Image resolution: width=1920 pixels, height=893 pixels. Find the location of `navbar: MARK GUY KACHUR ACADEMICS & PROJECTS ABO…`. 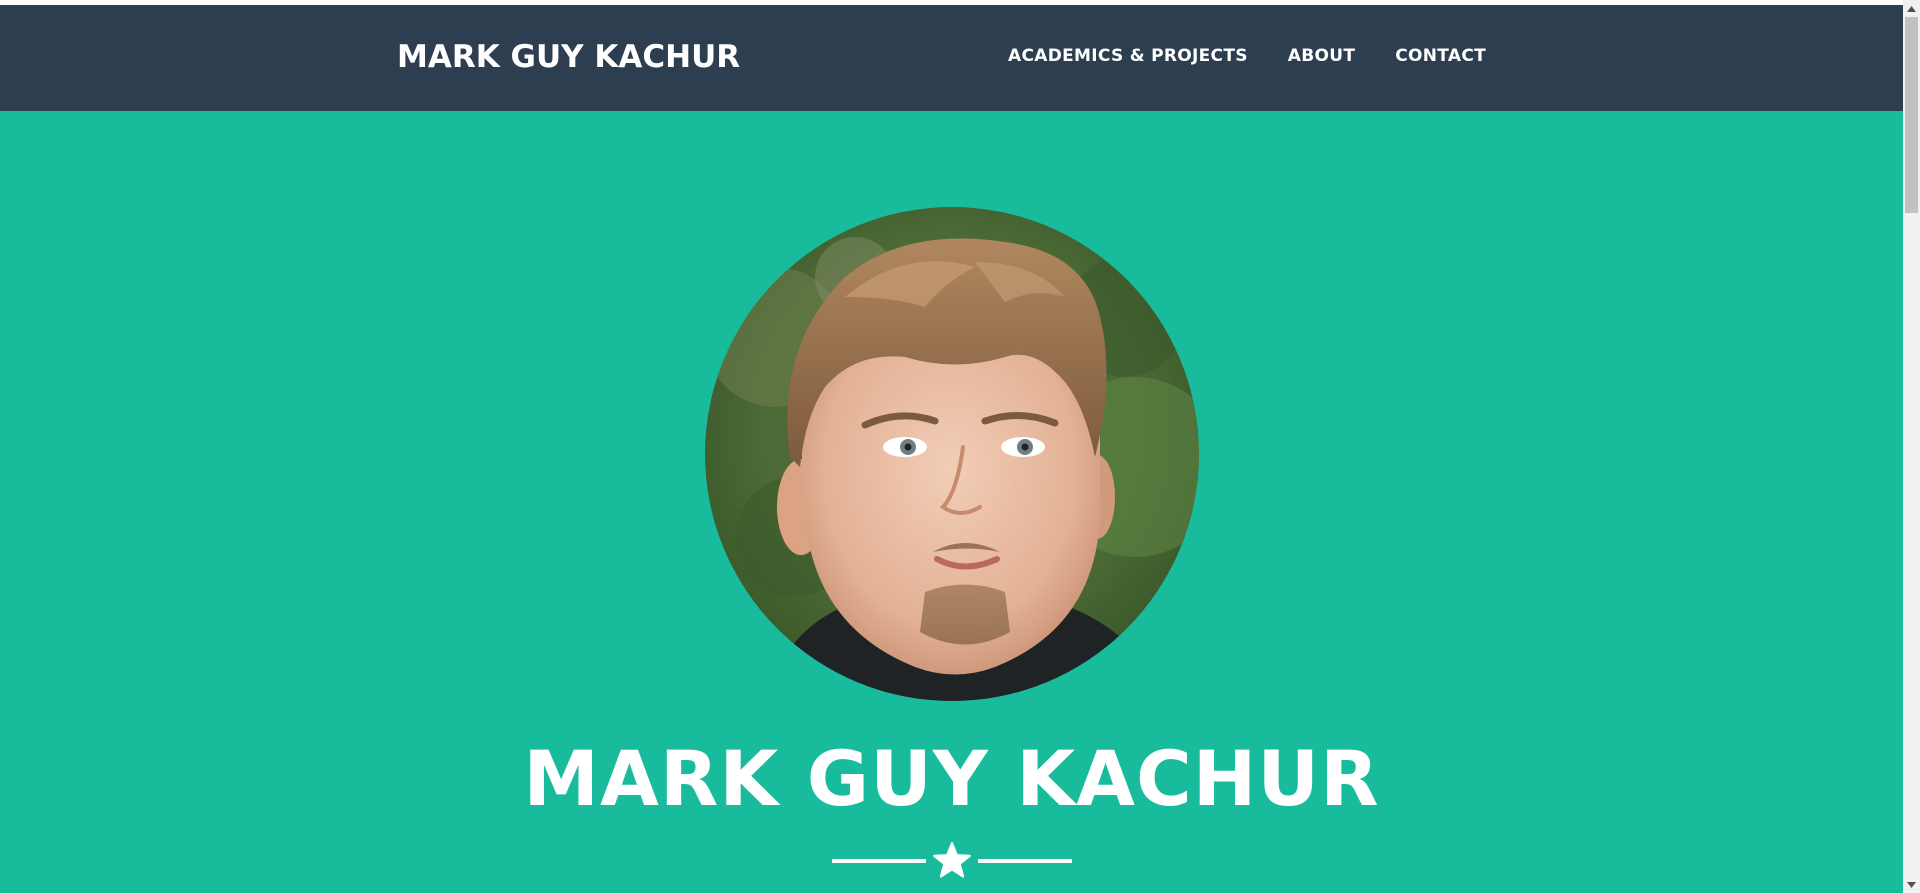

navbar: MARK GUY KACHUR ACADEMICS & PROJECTS ABO… is located at coordinates (951, 58).